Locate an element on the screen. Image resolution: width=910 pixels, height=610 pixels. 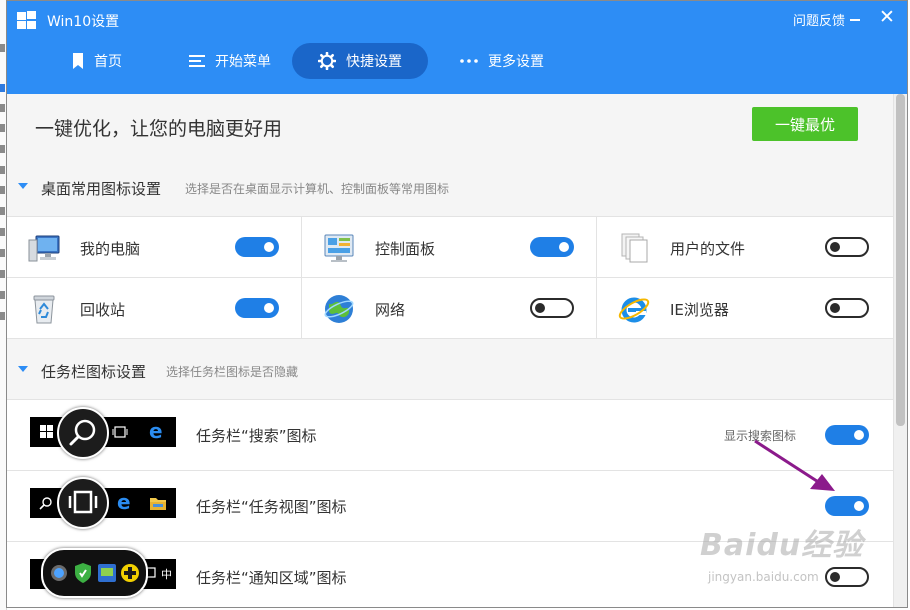
tab-label: 开始菜单 is located at coordinates (243, 62).